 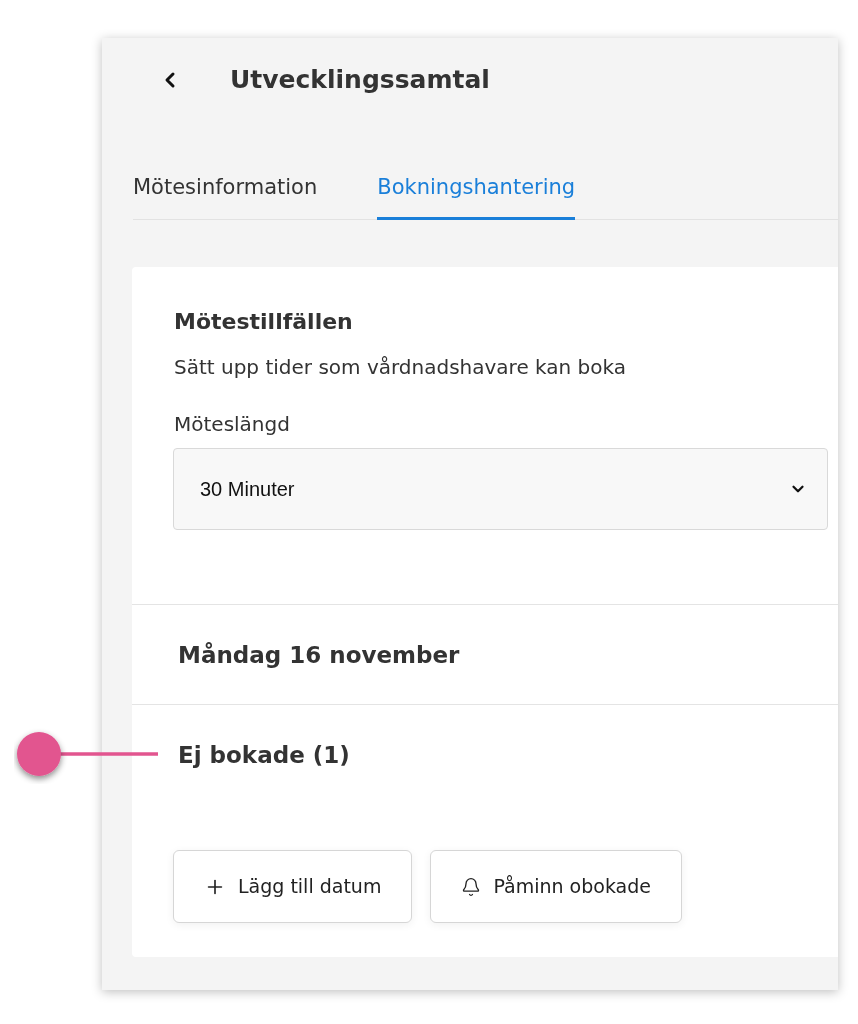 What do you see at coordinates (293, 886) in the screenshot?
I see `action-button: Lägg till datum` at bounding box center [293, 886].